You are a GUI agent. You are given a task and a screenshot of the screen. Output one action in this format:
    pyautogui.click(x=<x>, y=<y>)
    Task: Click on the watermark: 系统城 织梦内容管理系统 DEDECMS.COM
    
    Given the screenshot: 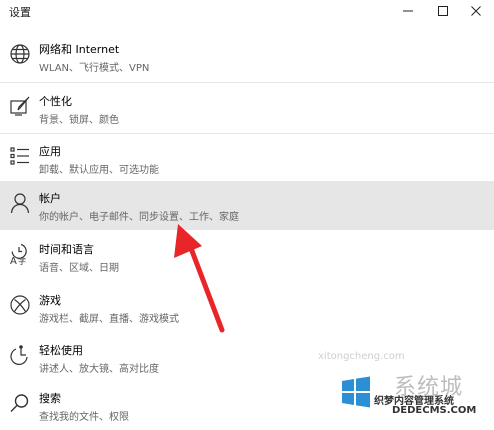 What is the action you would take?
    pyautogui.click(x=406, y=393)
    